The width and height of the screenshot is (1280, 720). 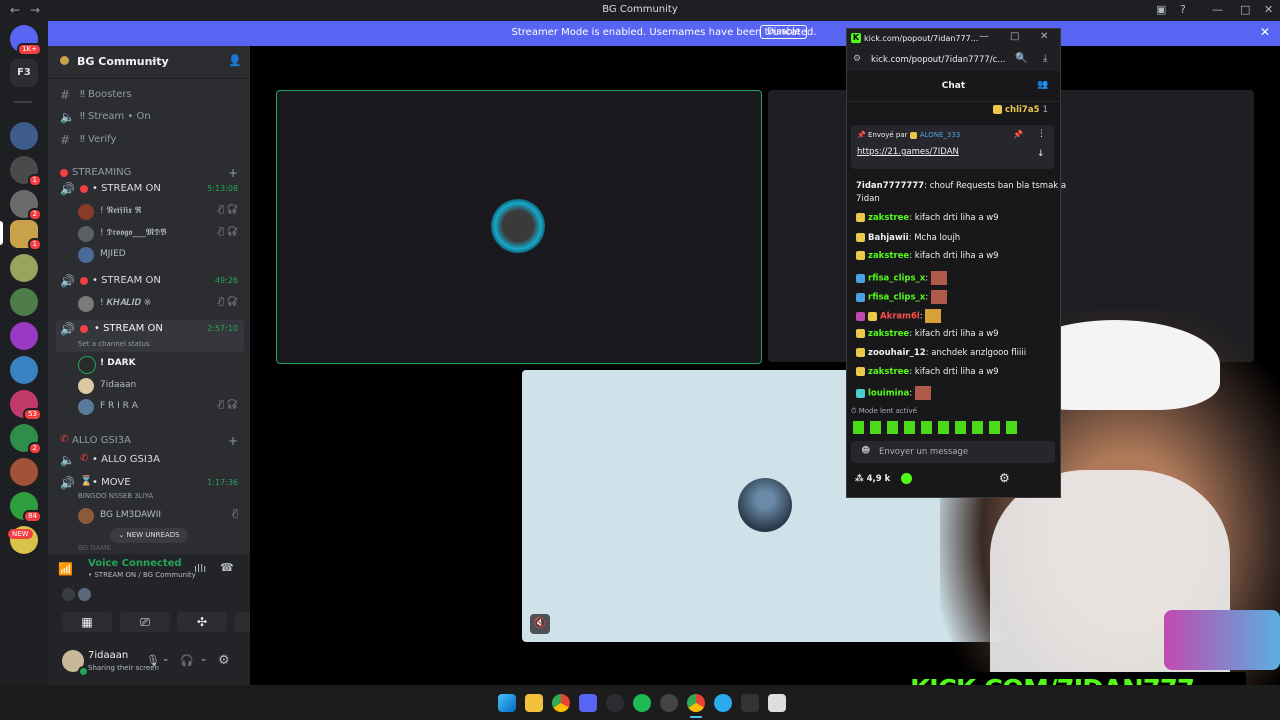 I want to click on voice-connected-sub: • STREAM ON / BG Community, so click(x=142, y=575).